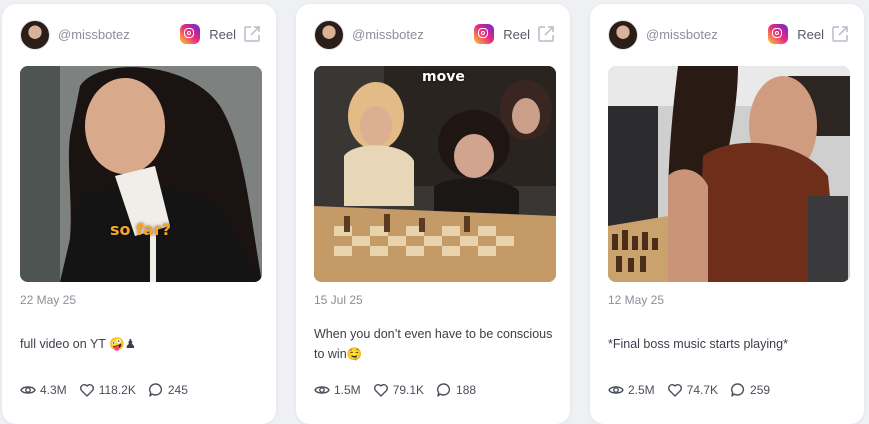 This screenshot has height=424, width=869. Describe the element at coordinates (466, 390) in the screenshot. I see `comments-count: 188` at that location.